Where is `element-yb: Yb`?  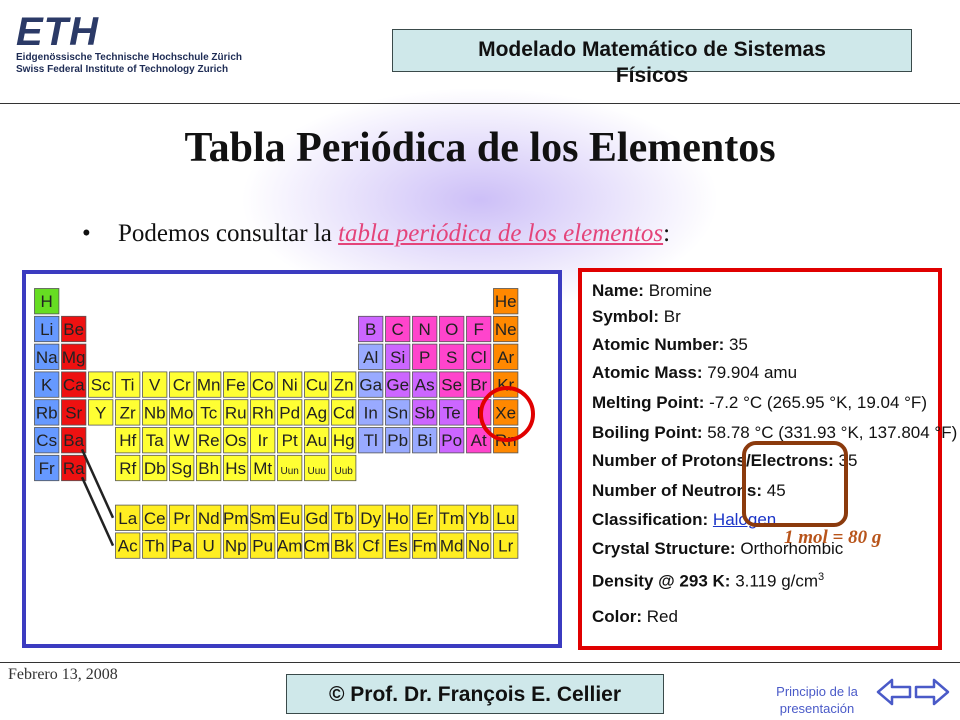
element-yb: Yb is located at coordinates (479, 517).